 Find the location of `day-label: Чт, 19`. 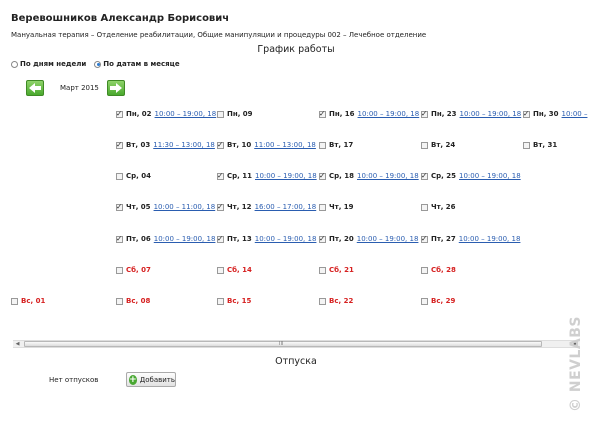

day-label: Чт, 19 is located at coordinates (341, 207).